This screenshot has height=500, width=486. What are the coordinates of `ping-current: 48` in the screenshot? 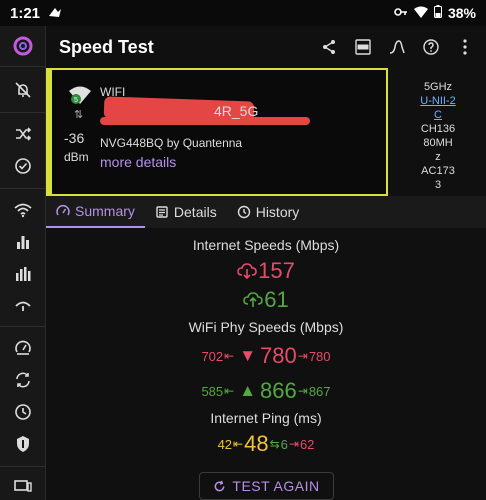 It's located at (256, 443).